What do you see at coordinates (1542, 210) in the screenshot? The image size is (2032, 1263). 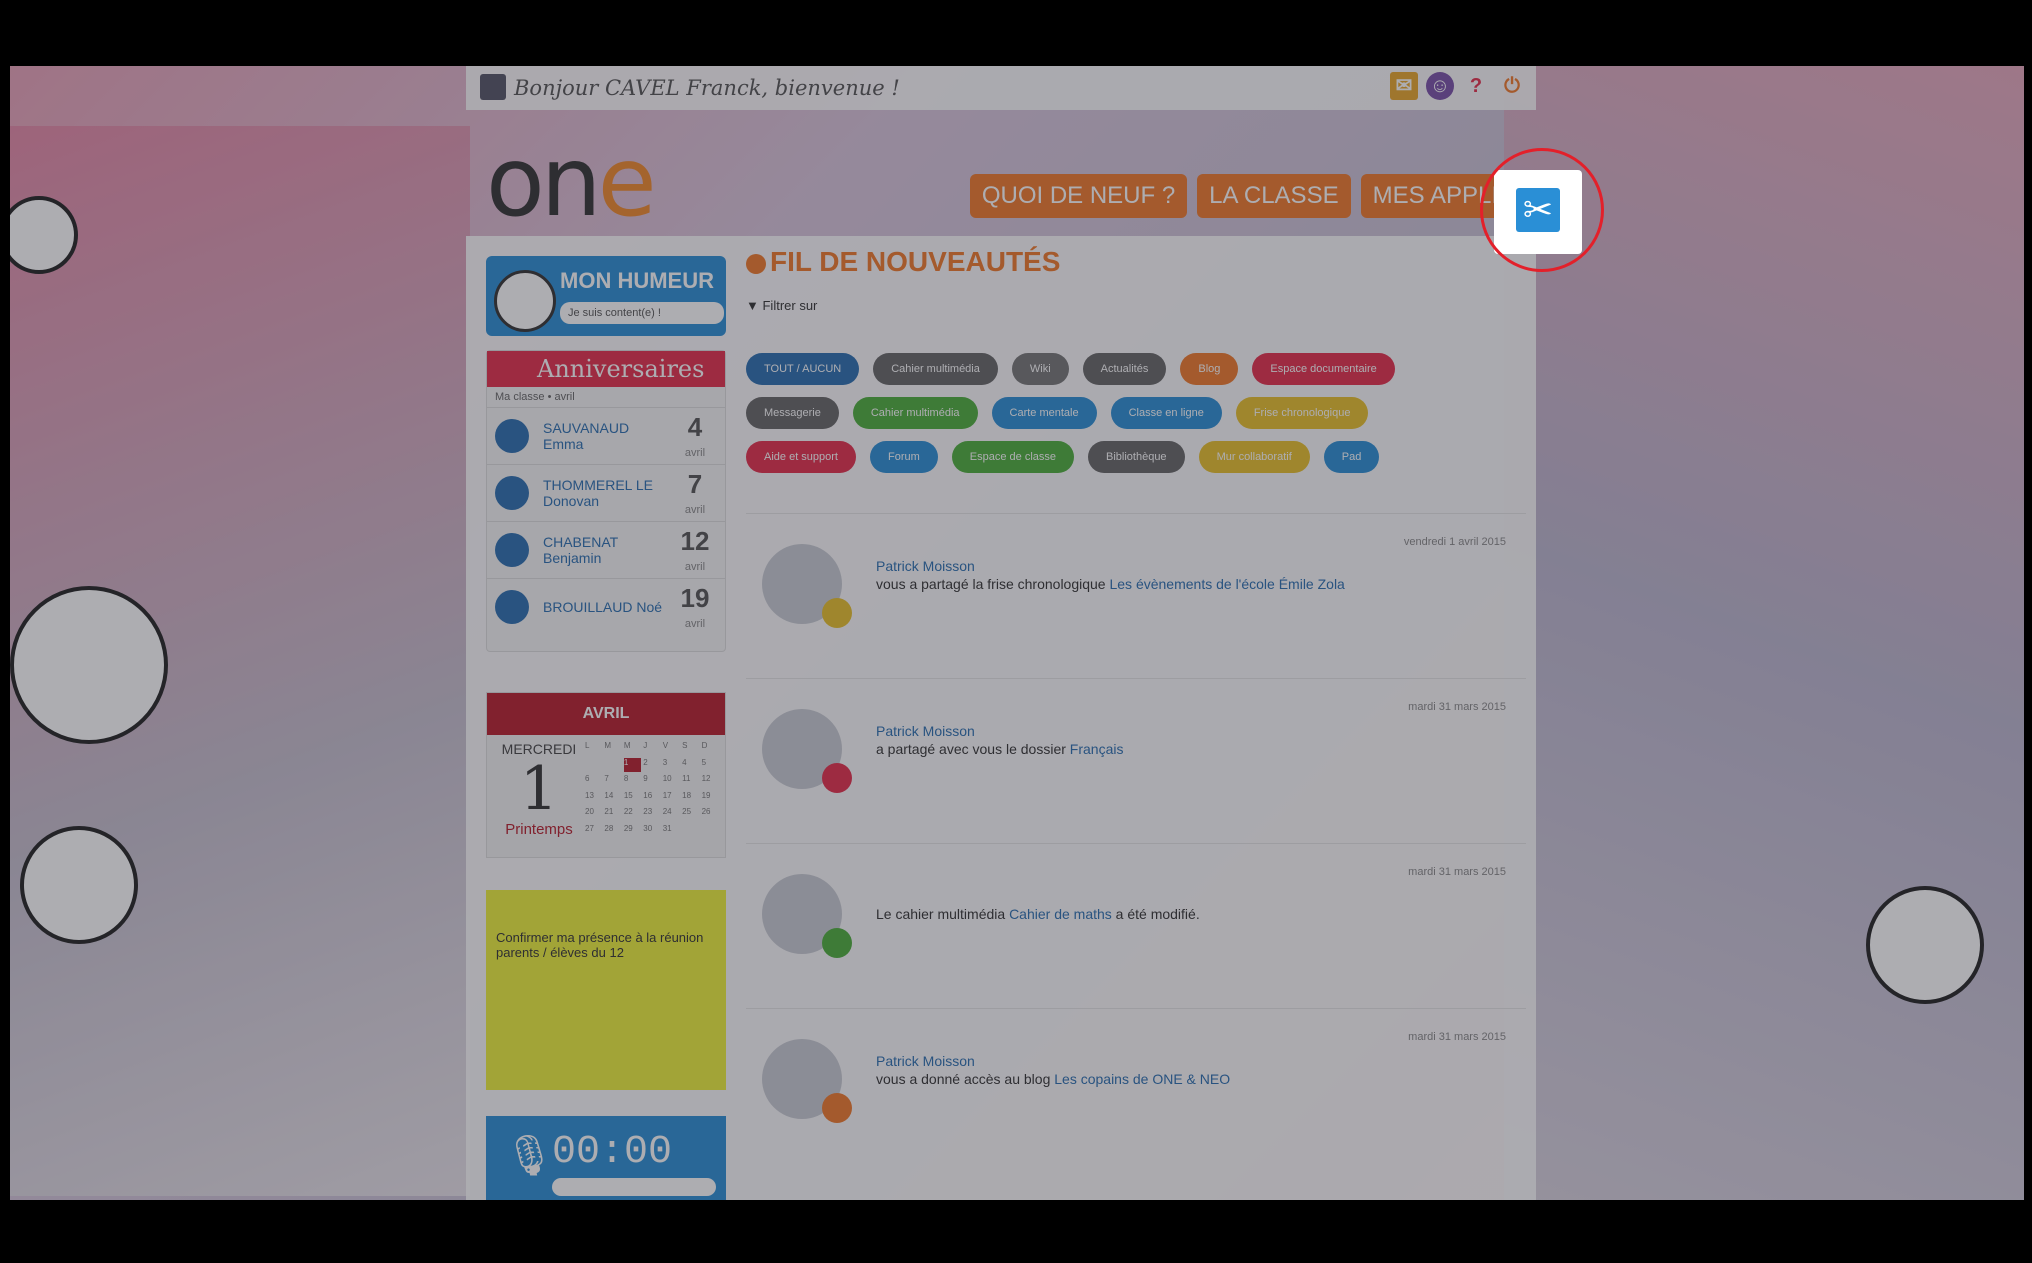 I see `highlight-ring` at bounding box center [1542, 210].